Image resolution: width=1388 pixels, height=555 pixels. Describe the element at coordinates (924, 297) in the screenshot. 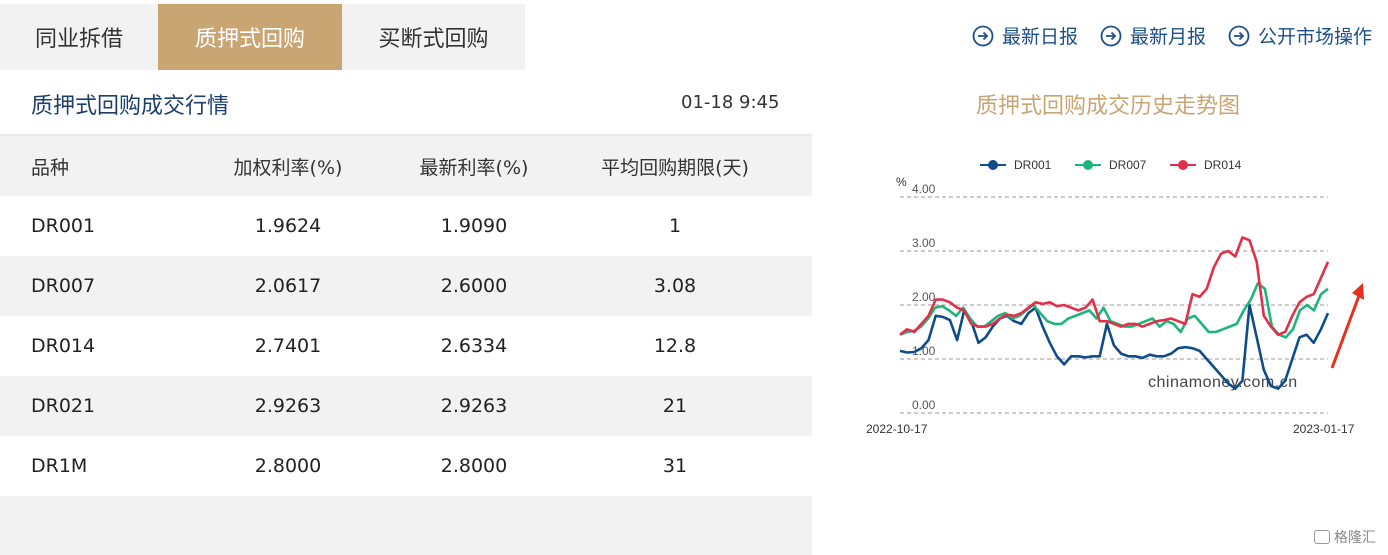

I see `y-tick-label: 2.00` at that location.